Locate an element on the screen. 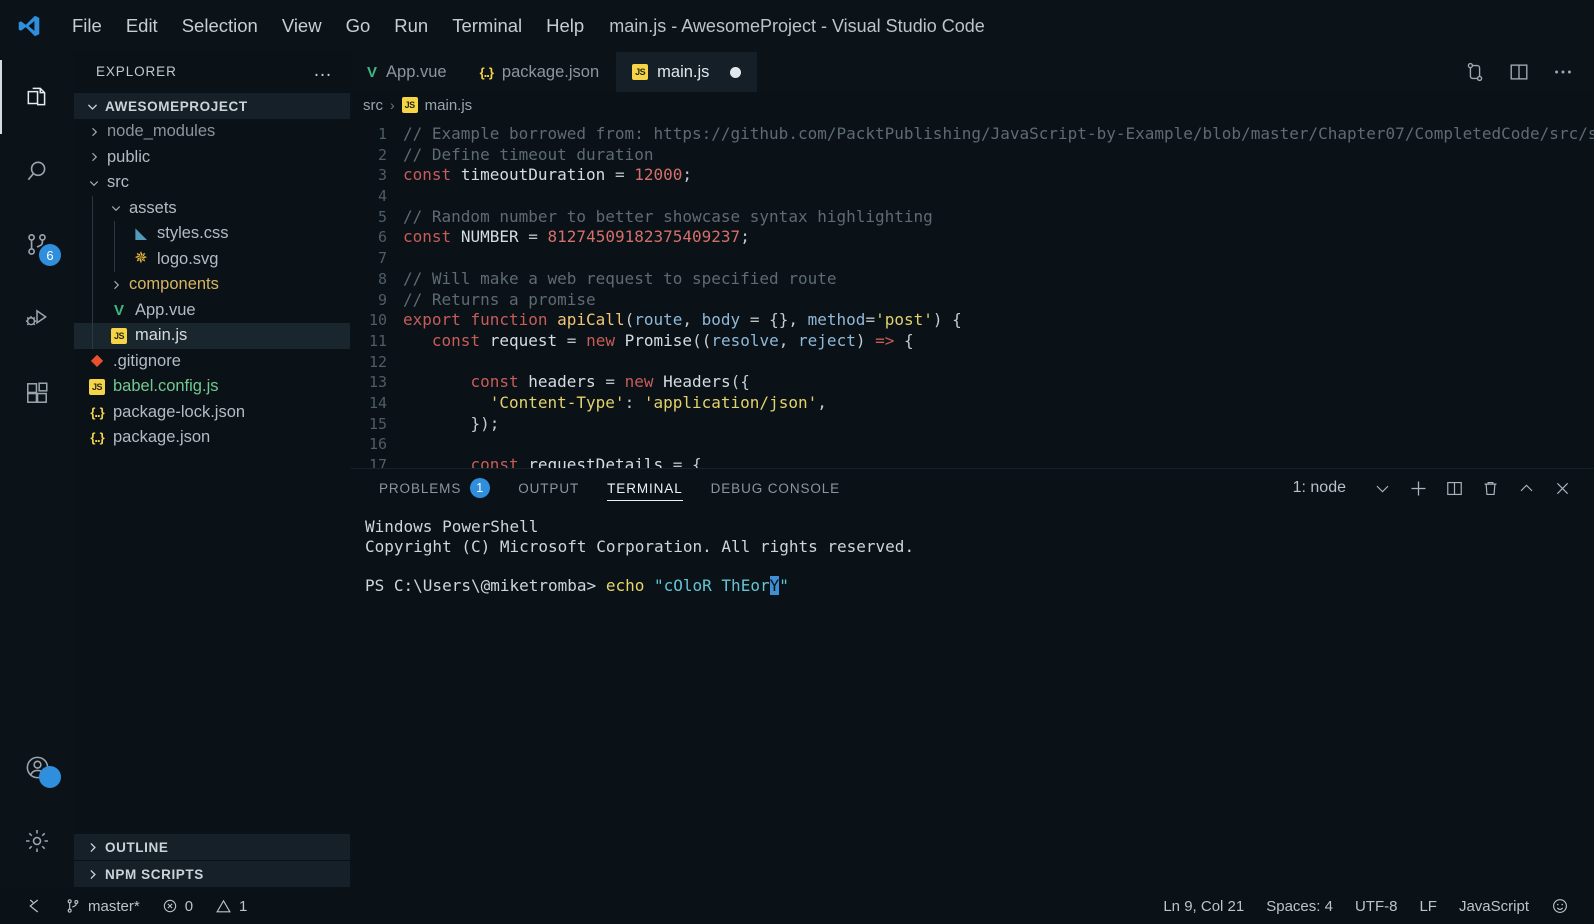 The height and width of the screenshot is (924, 1594). tree-item-styles-css: ◣ styles.css is located at coordinates (212, 234).